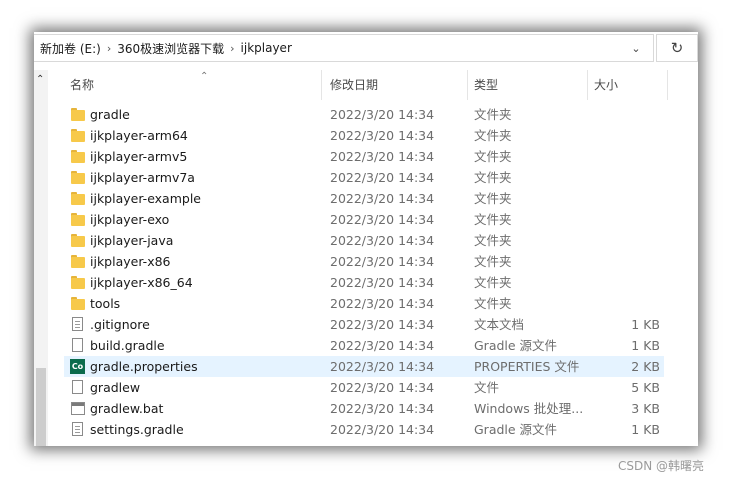 This screenshot has width=733, height=481. I want to click on address-box: 新加卷 (E:) › 360极速浏览器下载 › ijkplayer ⌄, so click(344, 48).